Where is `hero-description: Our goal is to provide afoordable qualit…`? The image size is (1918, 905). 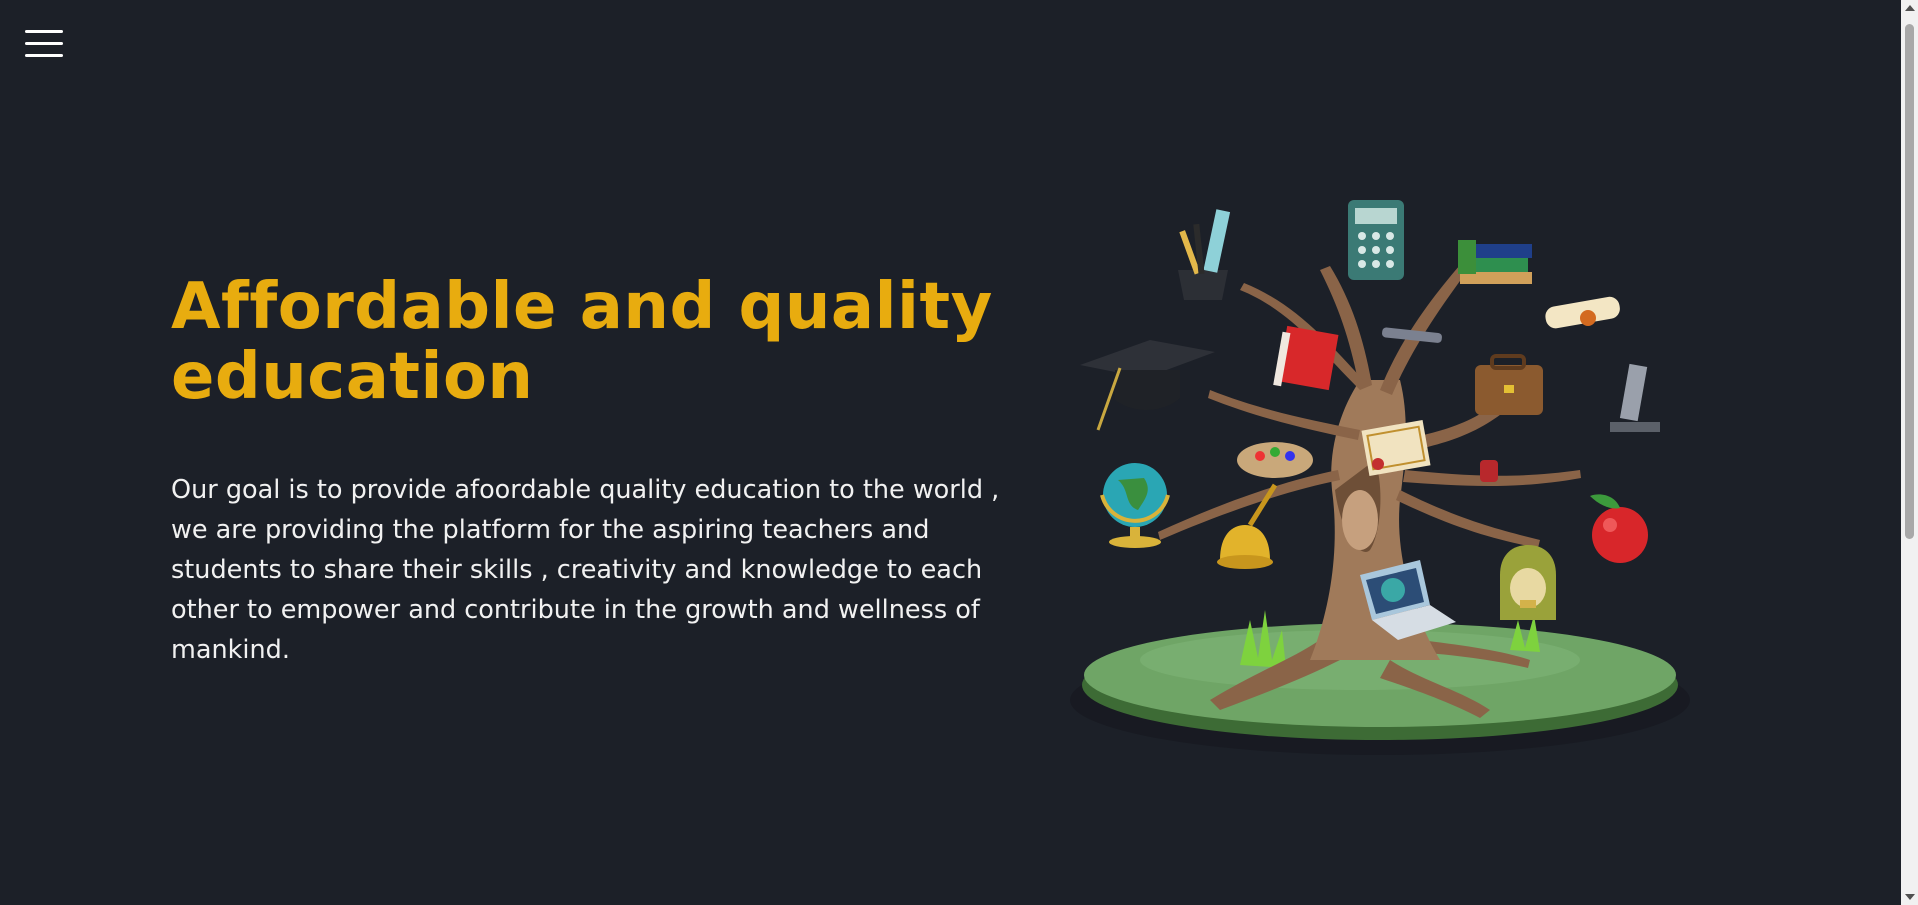 hero-description: Our goal is to provide afoordable qualit… is located at coordinates (585, 570).